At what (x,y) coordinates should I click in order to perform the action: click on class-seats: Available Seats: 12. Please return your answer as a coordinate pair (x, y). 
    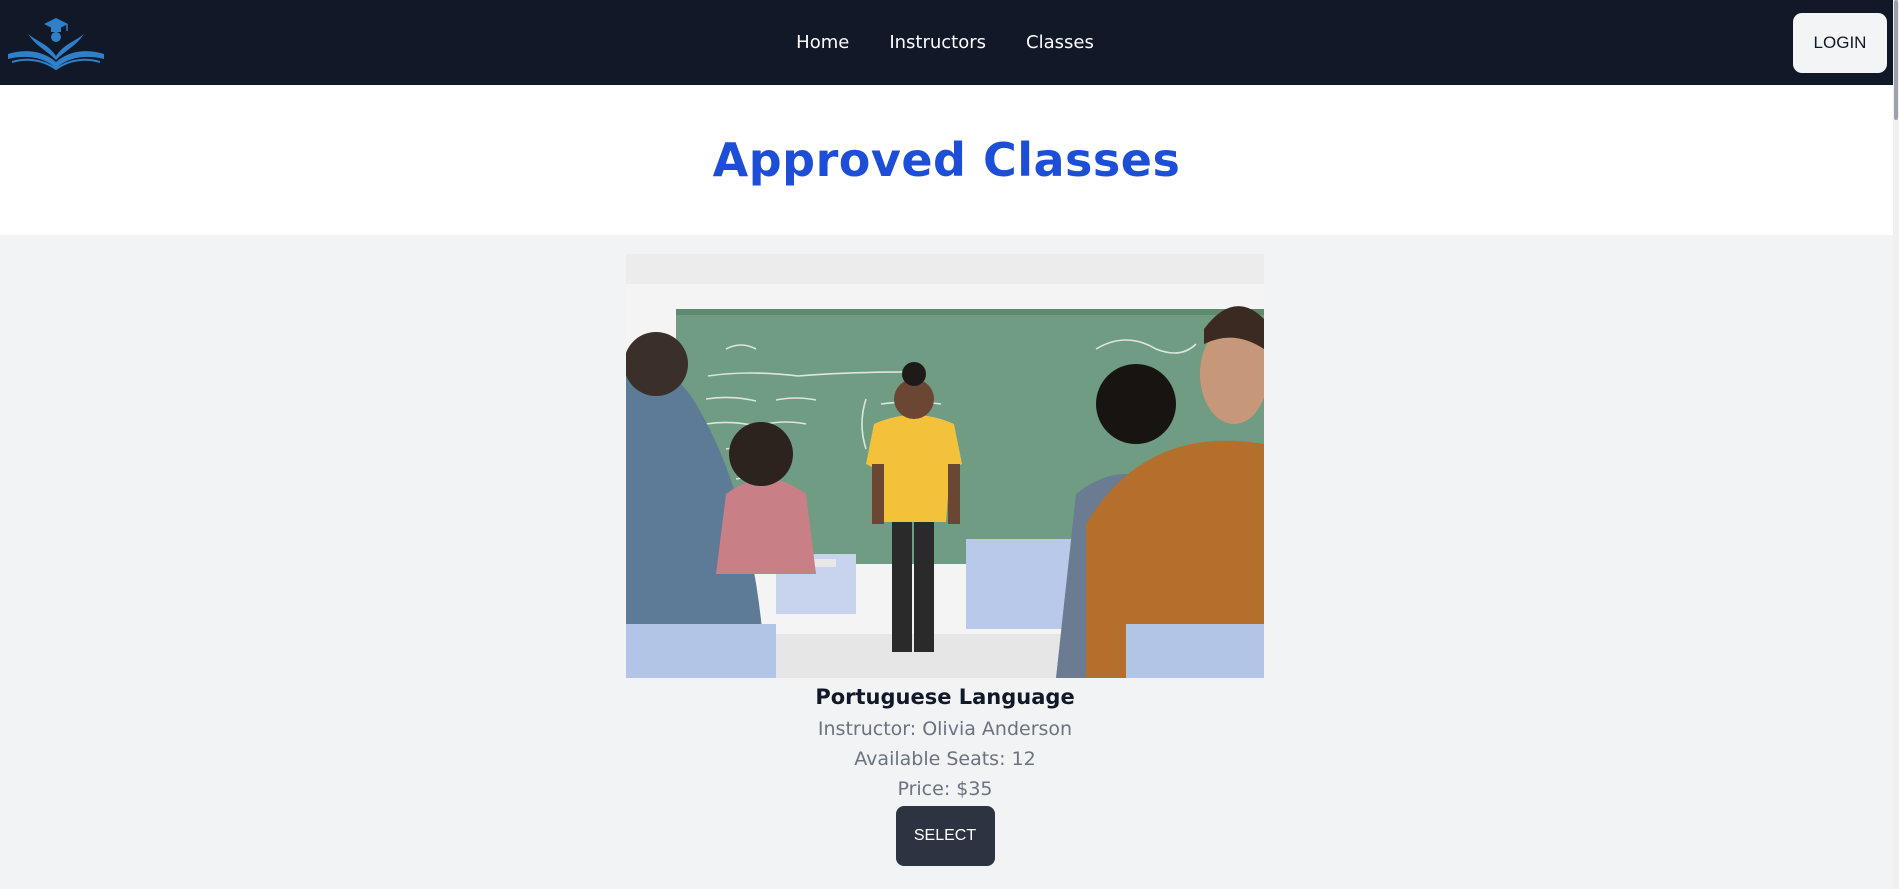
    Looking at the image, I should click on (945, 759).